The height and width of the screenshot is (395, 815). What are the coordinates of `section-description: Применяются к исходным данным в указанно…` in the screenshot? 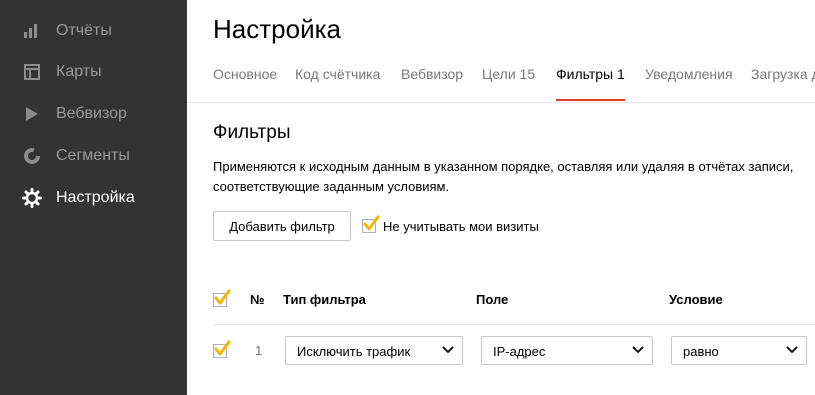 It's located at (503, 176).